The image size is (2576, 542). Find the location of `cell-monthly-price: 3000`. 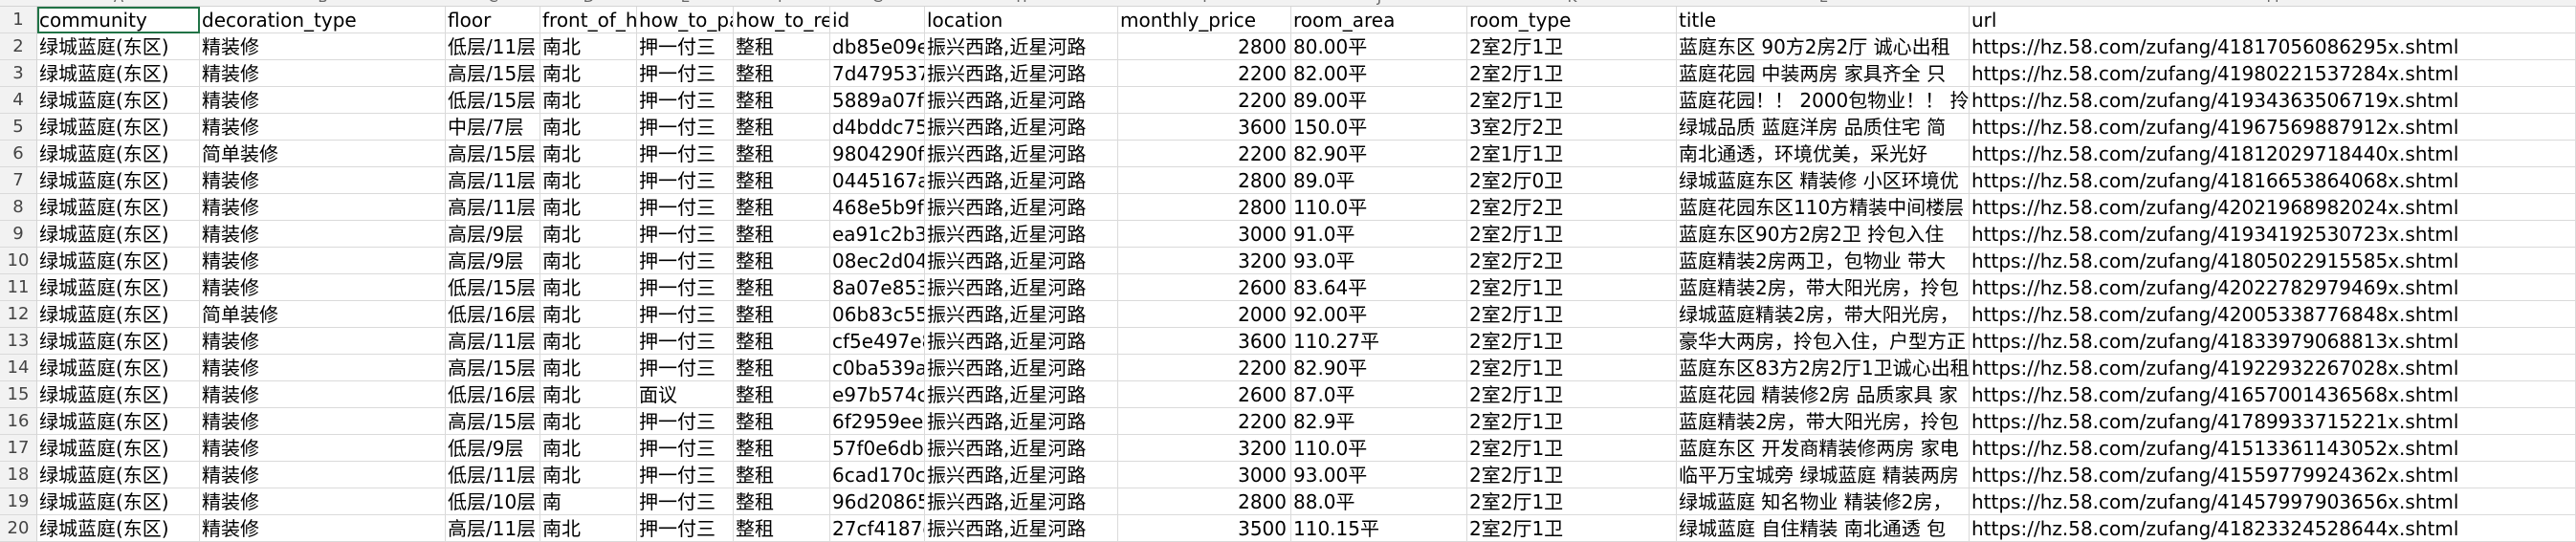

cell-monthly-price: 3000 is located at coordinates (1205, 475).